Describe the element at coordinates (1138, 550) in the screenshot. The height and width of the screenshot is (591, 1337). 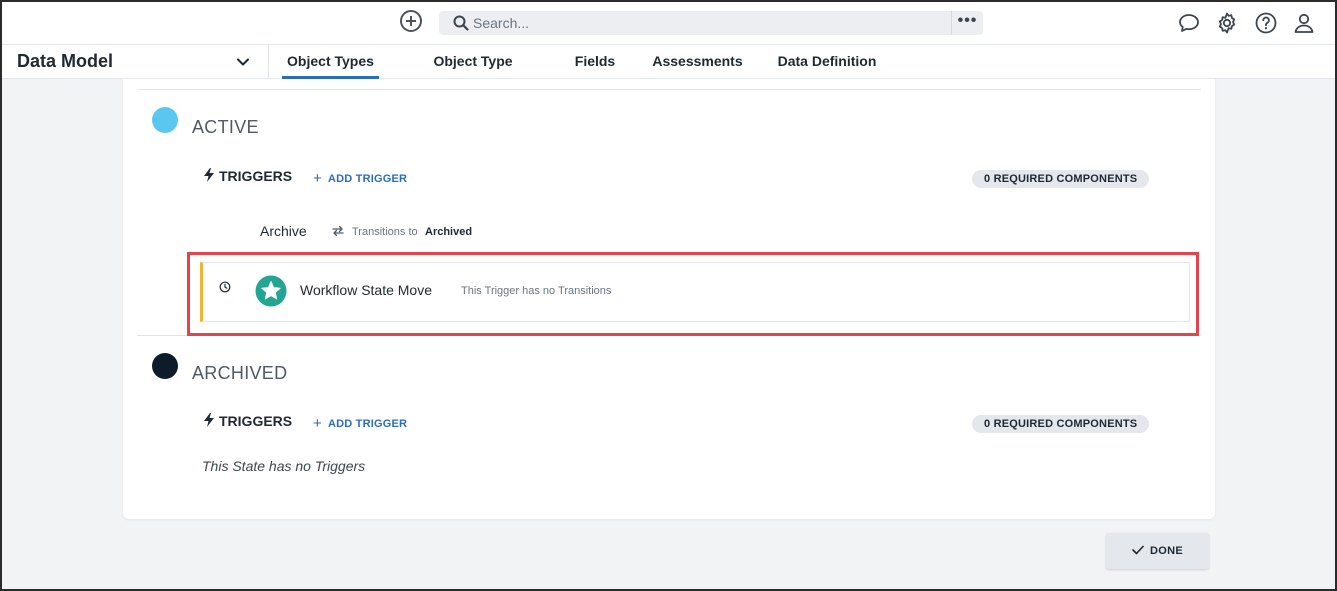
I see `checkmark-icon` at that location.